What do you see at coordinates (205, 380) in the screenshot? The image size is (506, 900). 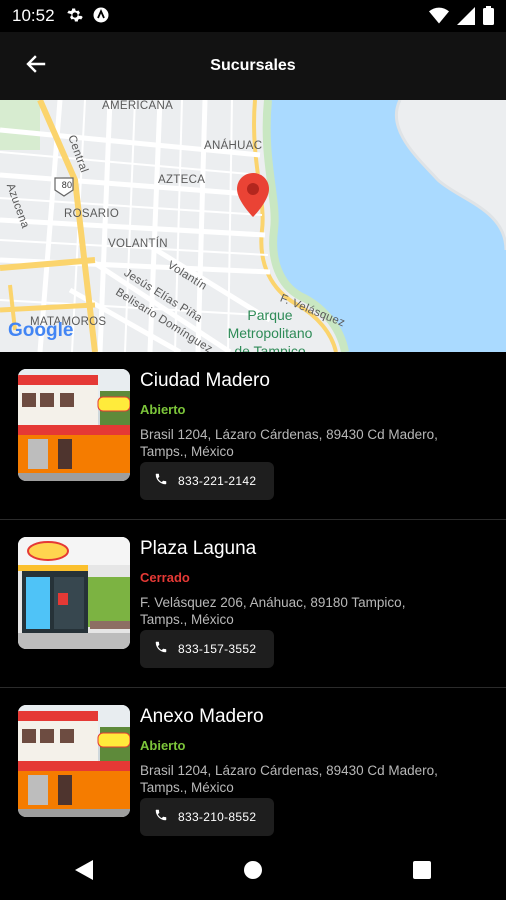 I see `branch-name: Ciudad Madero` at bounding box center [205, 380].